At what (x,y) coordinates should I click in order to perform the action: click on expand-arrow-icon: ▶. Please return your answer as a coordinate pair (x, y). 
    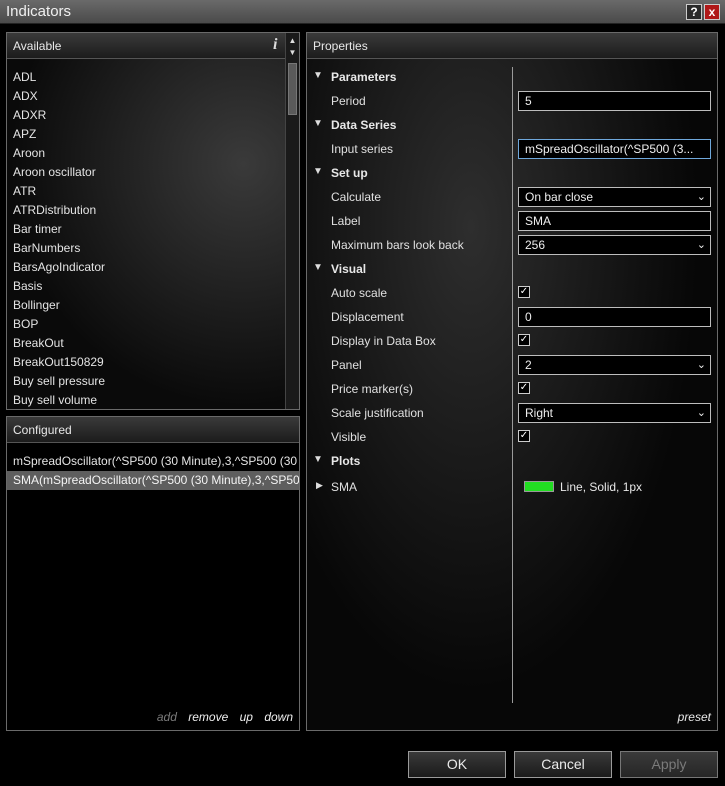
    Looking at the image, I should click on (319, 485).